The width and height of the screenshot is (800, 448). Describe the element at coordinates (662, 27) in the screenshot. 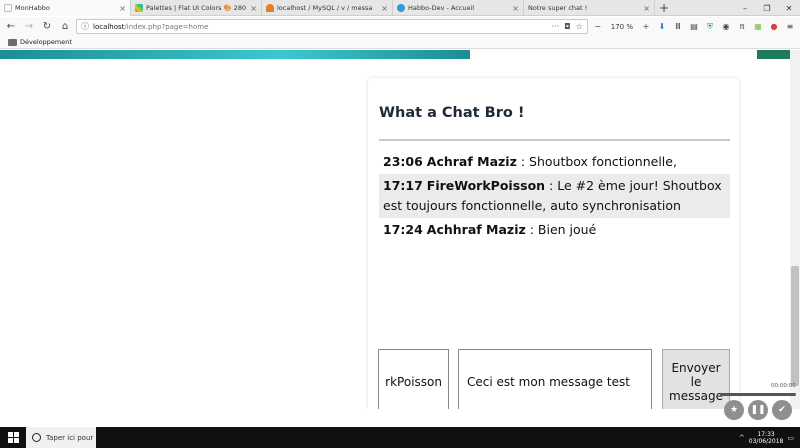

I see `download-icon: ⬇` at that location.